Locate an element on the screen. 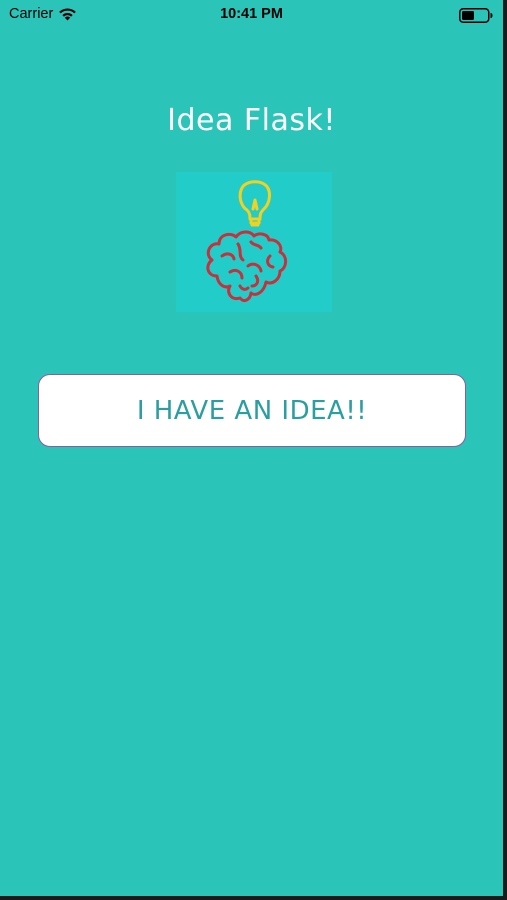 The width and height of the screenshot is (507, 900). status-time: 10:41 PM is located at coordinates (251, 14).